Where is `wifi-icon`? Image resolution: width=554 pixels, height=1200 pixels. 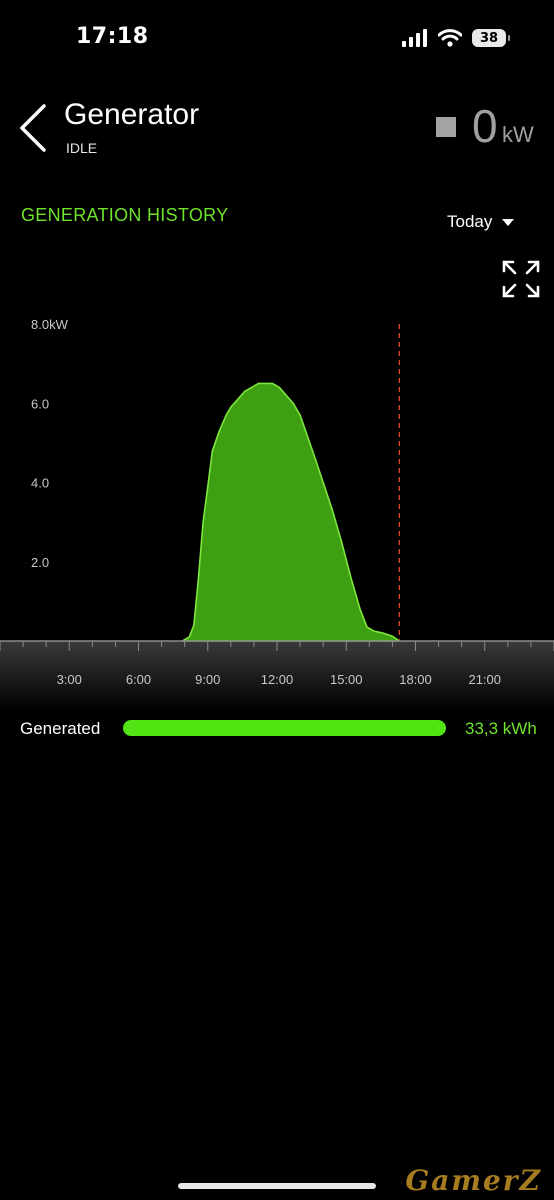
wifi-icon is located at coordinates (450, 38).